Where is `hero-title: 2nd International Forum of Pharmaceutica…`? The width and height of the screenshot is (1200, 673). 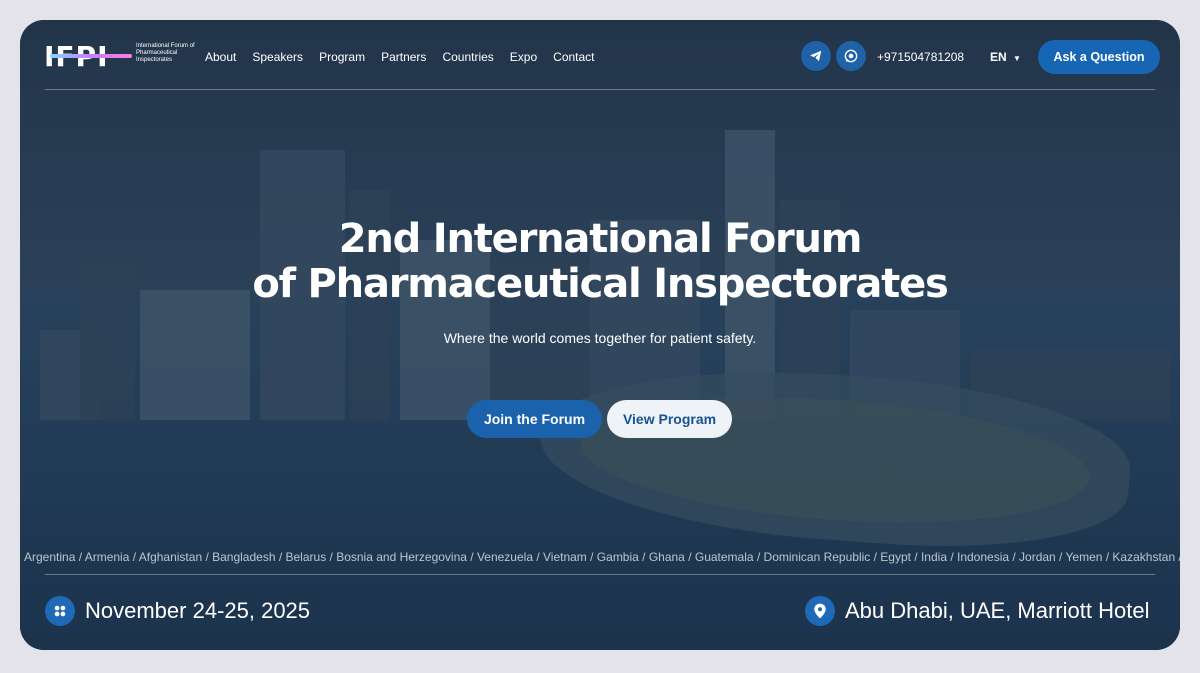
hero-title: 2nd International Forum of Pharmaceutica… is located at coordinates (600, 262).